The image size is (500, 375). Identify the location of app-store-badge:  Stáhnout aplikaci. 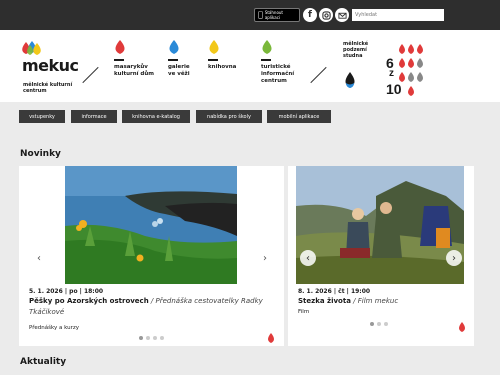
(277, 15).